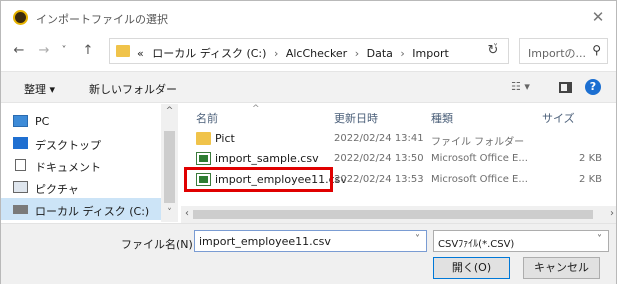  Describe the element at coordinates (81, 121) in the screenshot. I see `sidebar-item-pc: PC` at that location.